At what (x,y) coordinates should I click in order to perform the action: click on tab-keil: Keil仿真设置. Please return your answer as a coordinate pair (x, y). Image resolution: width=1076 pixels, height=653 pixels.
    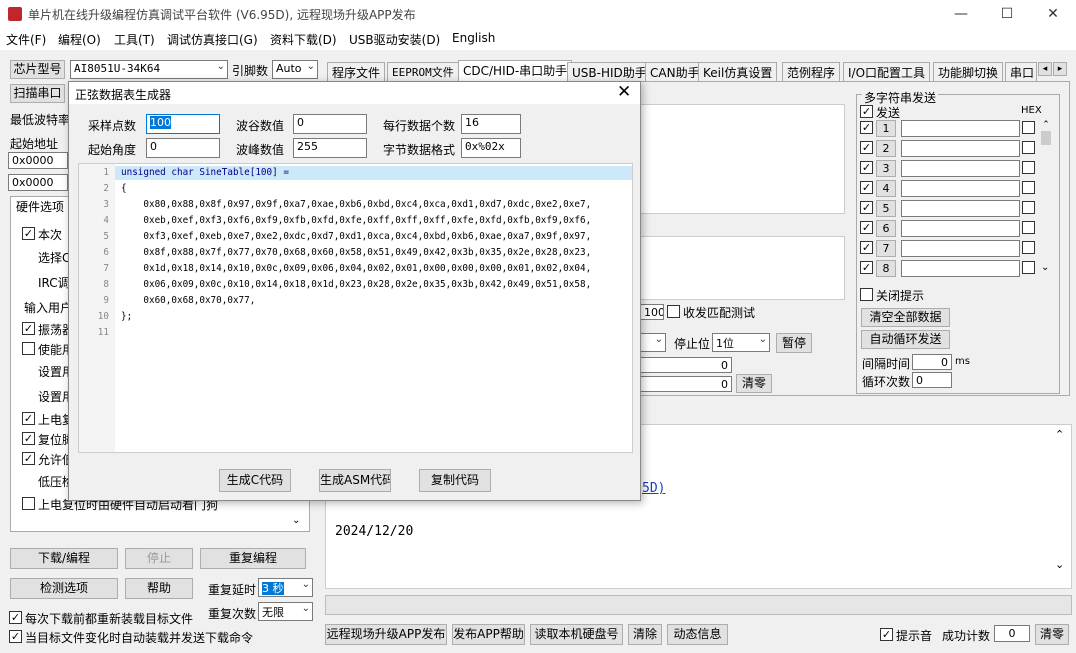
    Looking at the image, I should click on (738, 71).